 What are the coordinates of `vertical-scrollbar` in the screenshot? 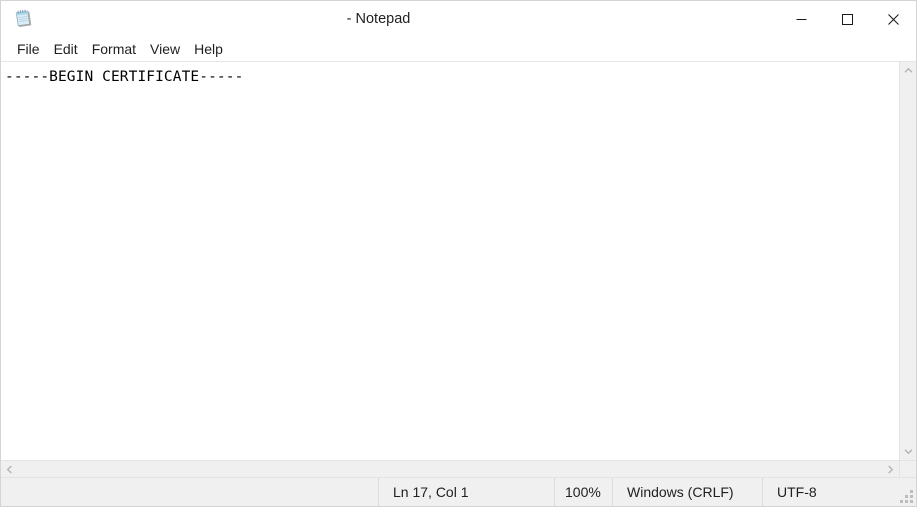 It's located at (907, 261).